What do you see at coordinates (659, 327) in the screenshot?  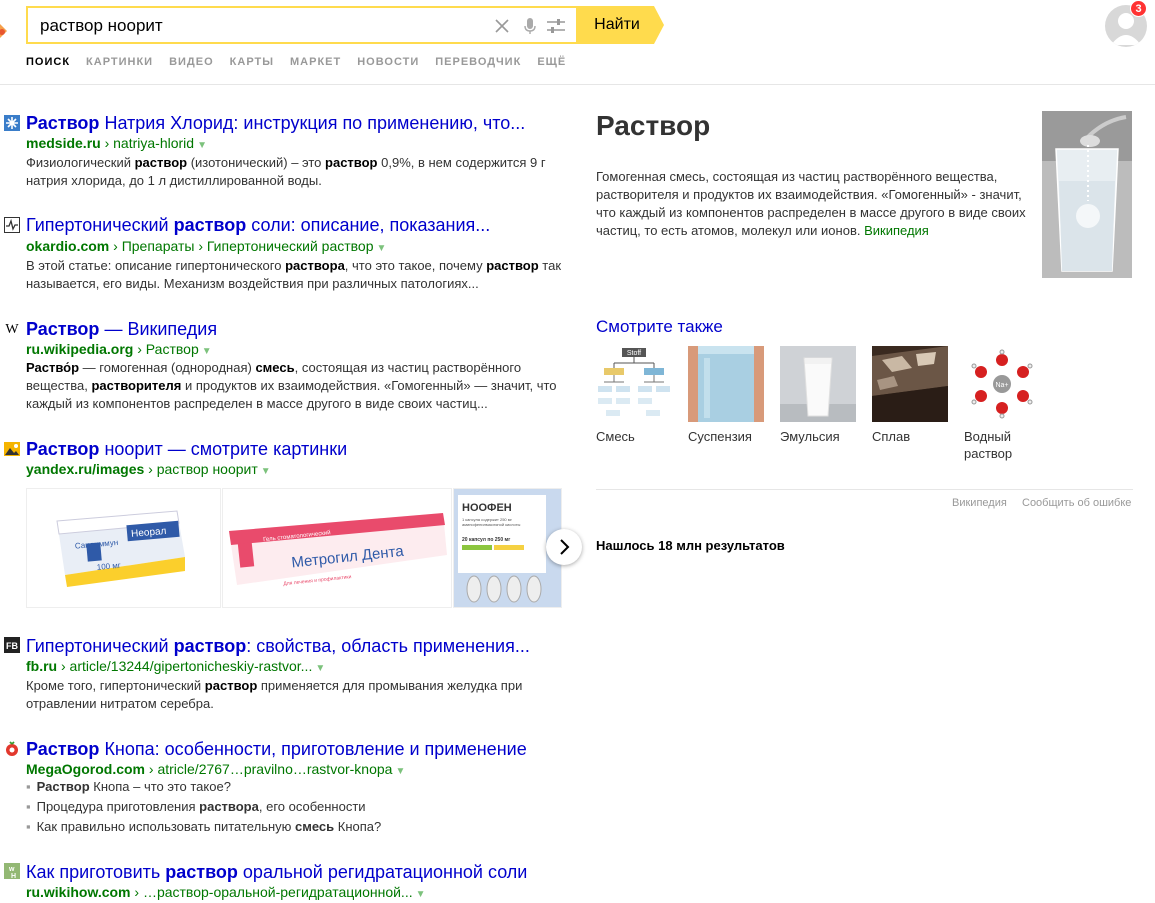 I see `see-also-heading: Смотрите также` at bounding box center [659, 327].